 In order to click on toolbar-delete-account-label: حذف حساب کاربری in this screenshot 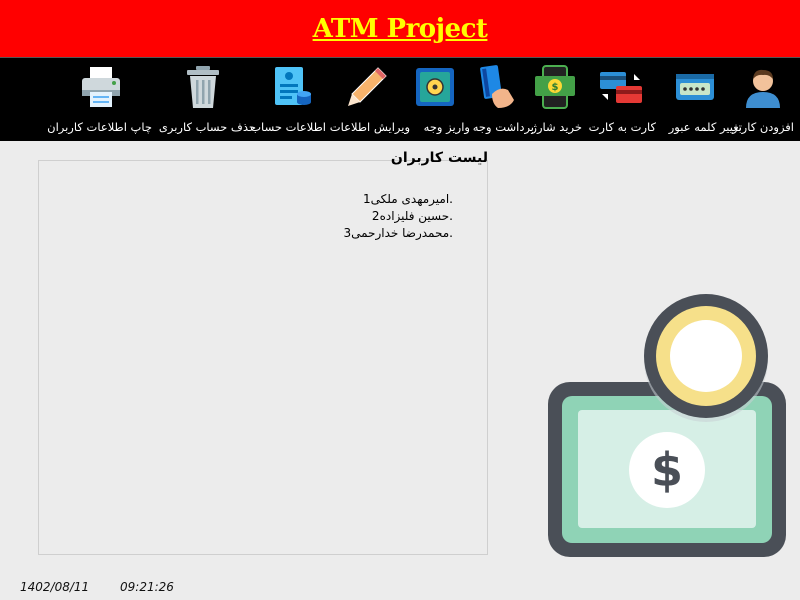, I will do `click(207, 127)`.